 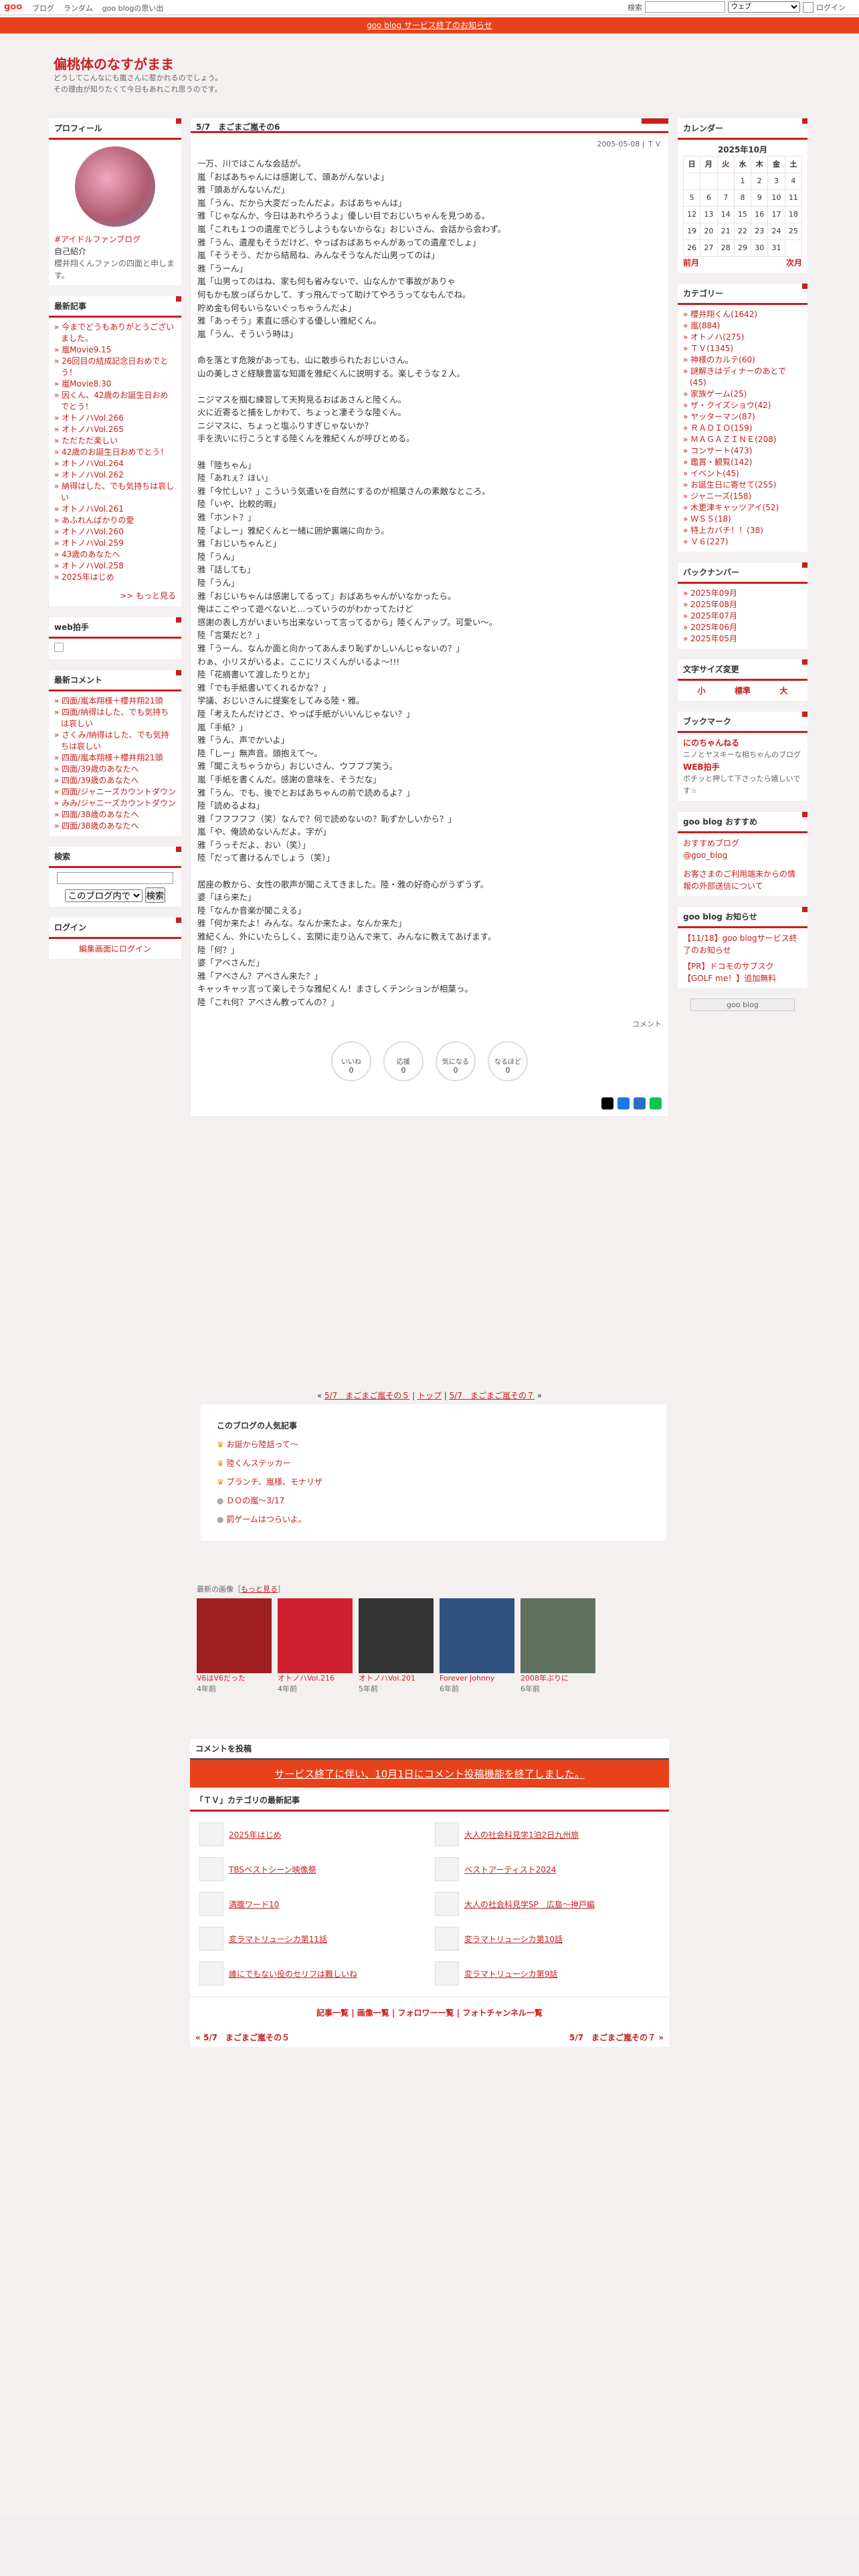 What do you see at coordinates (426, 2013) in the screenshot?
I see `followers-link: フォロワー一覧` at bounding box center [426, 2013].